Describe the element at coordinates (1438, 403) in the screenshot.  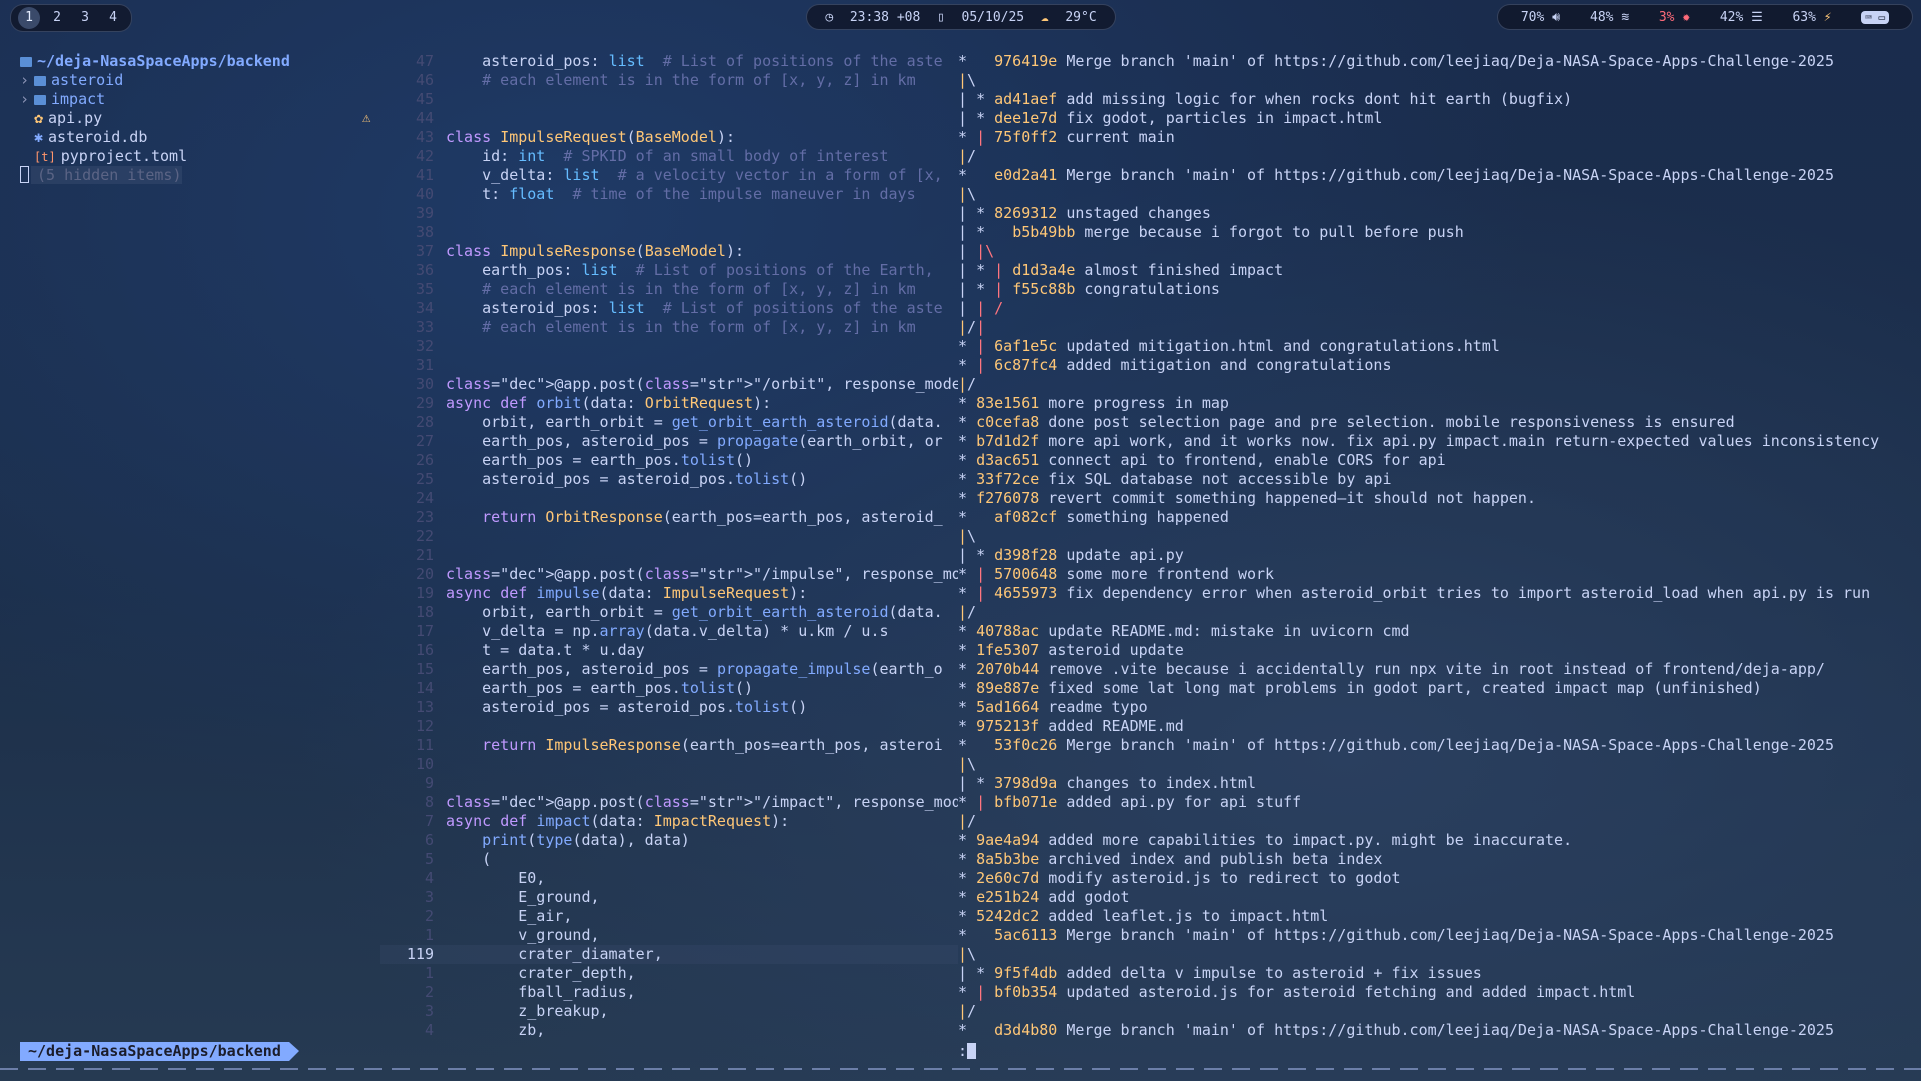
I see `git-log-entry: * 83e1561 more progress in map` at that location.